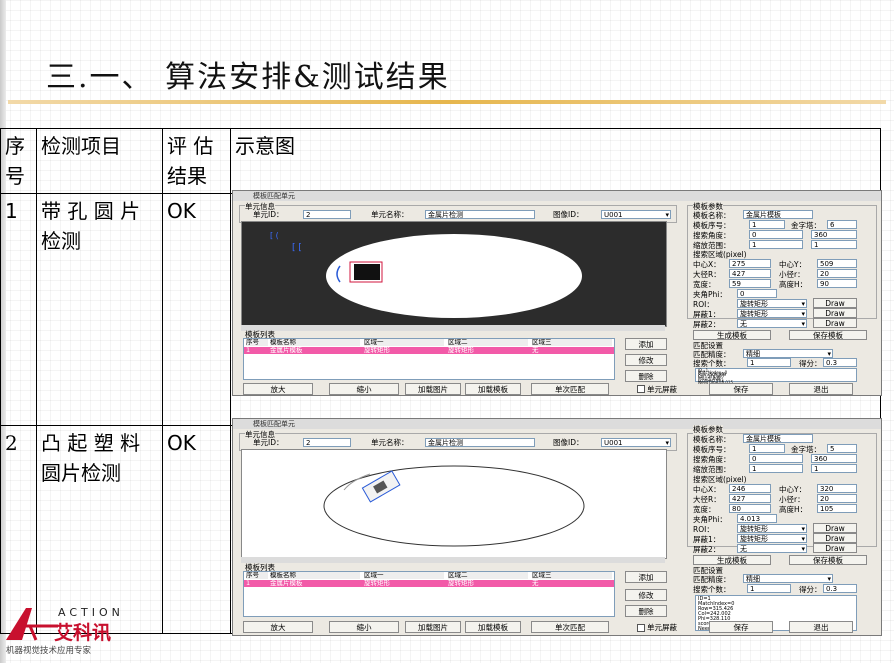 The image size is (894, 667). Describe the element at coordinates (99, 161) in the screenshot. I see `header-item: 检测项目` at that location.